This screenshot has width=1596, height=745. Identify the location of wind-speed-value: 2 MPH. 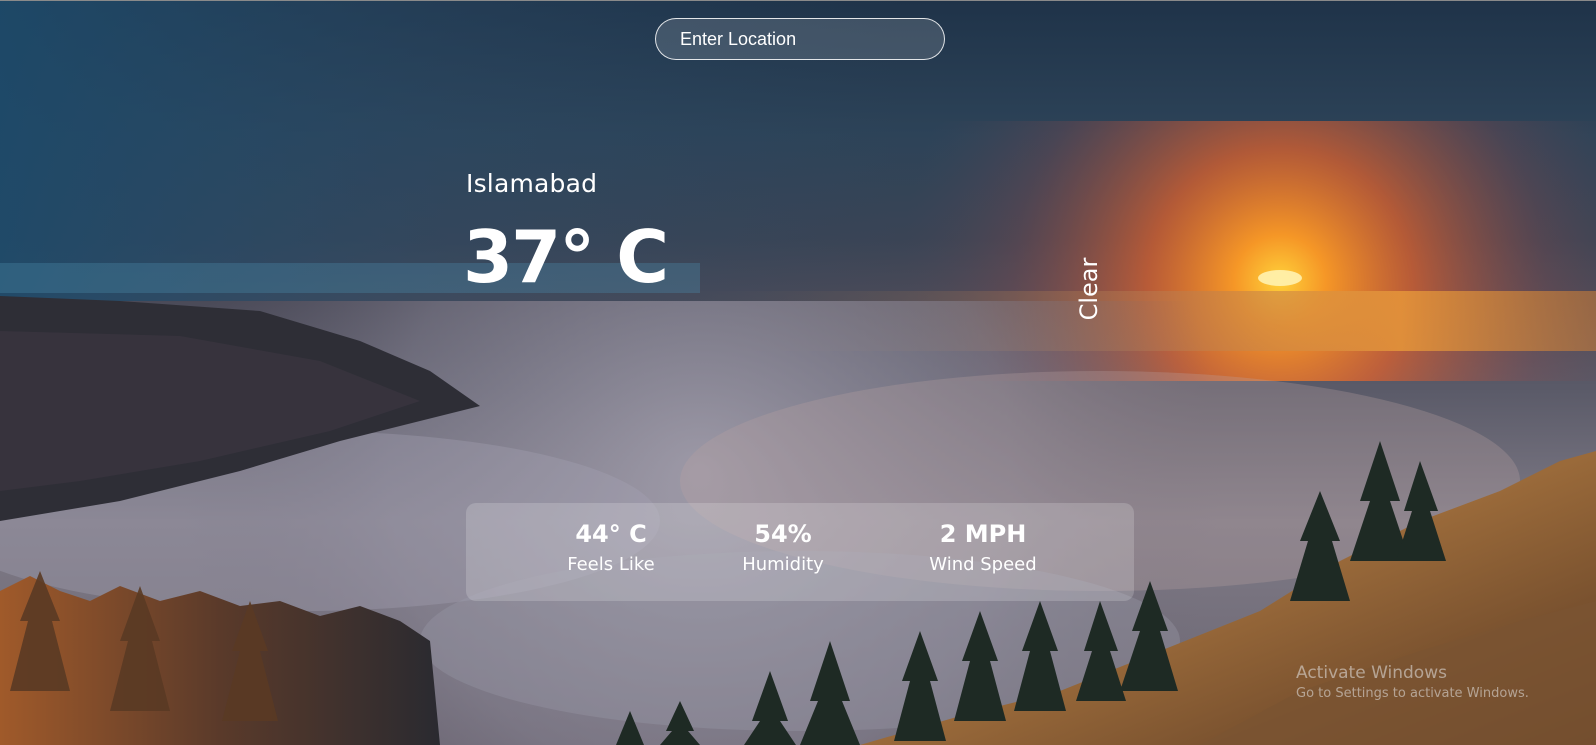
(983, 534).